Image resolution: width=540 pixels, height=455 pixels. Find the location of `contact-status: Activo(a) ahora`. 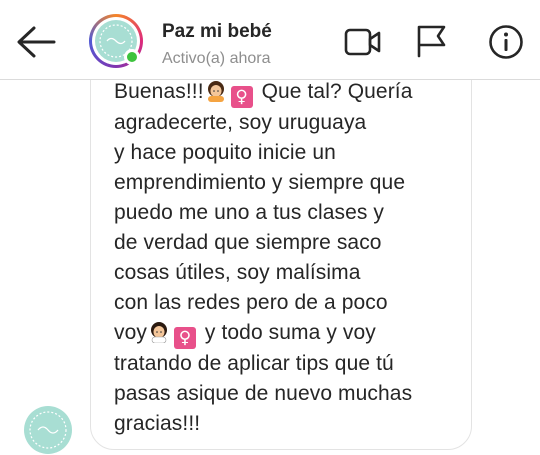

contact-status: Activo(a) ahora is located at coordinates (216, 58).